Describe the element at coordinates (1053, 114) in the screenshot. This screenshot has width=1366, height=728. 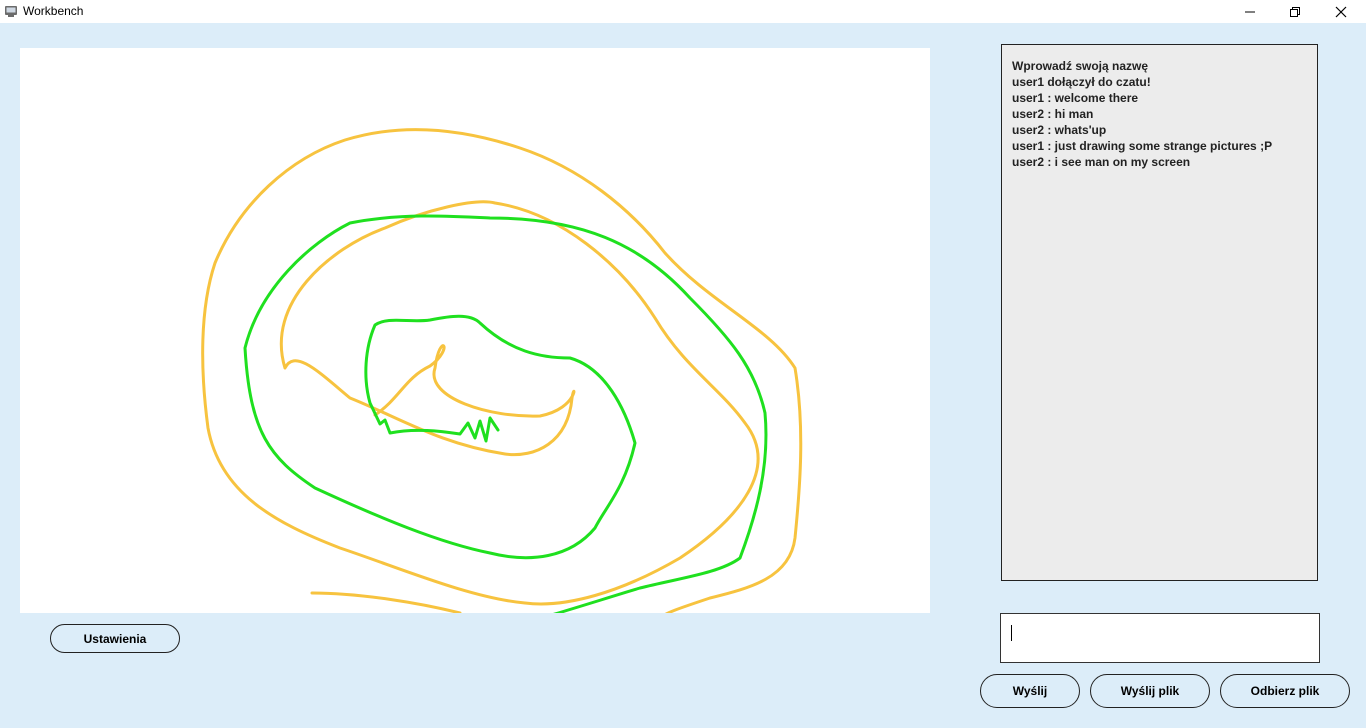
I see `chat-message: user2 : hi man` at that location.